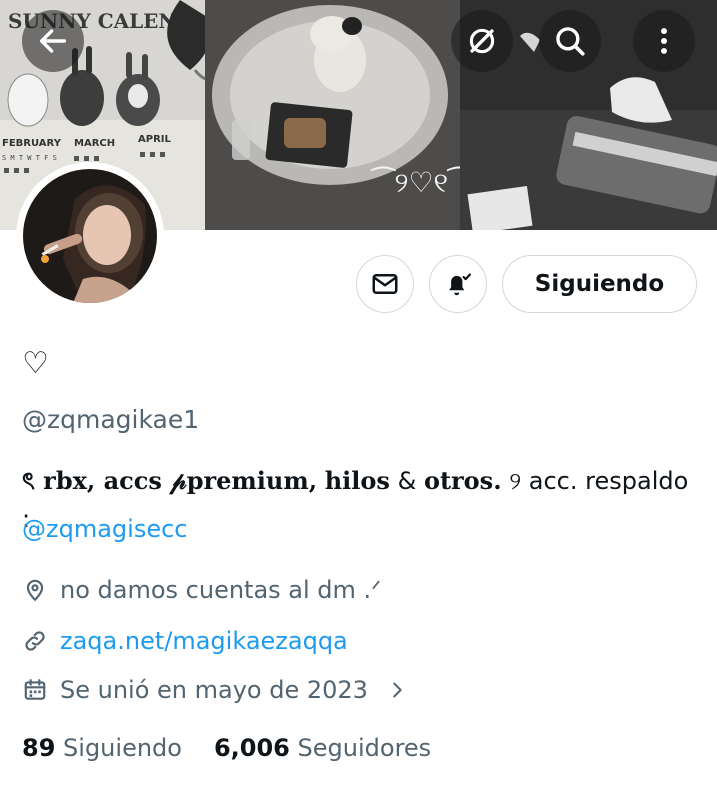 The image size is (717, 786). Describe the element at coordinates (111, 419) in the screenshot. I see `profile-handle: @zqmagikae1` at that location.